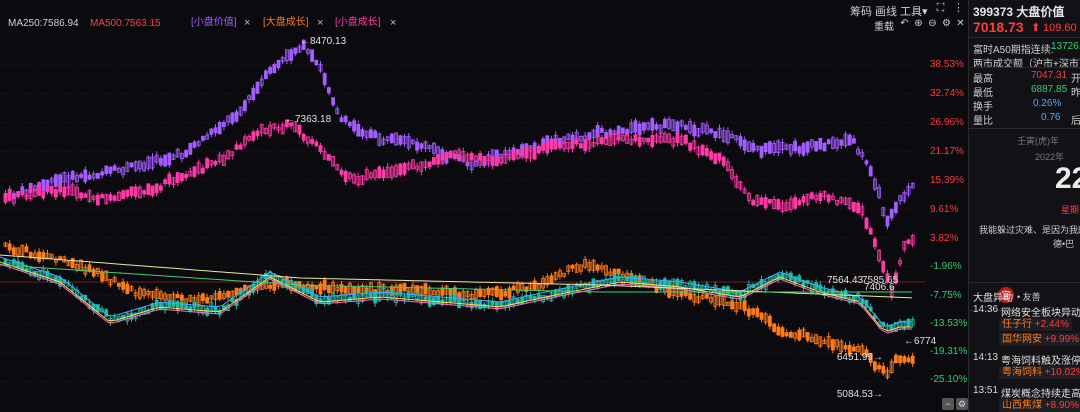 Image resolution: width=1080 pixels, height=412 pixels. Describe the element at coordinates (962, 404) in the screenshot. I see `gear-icon: ⚙` at that location.